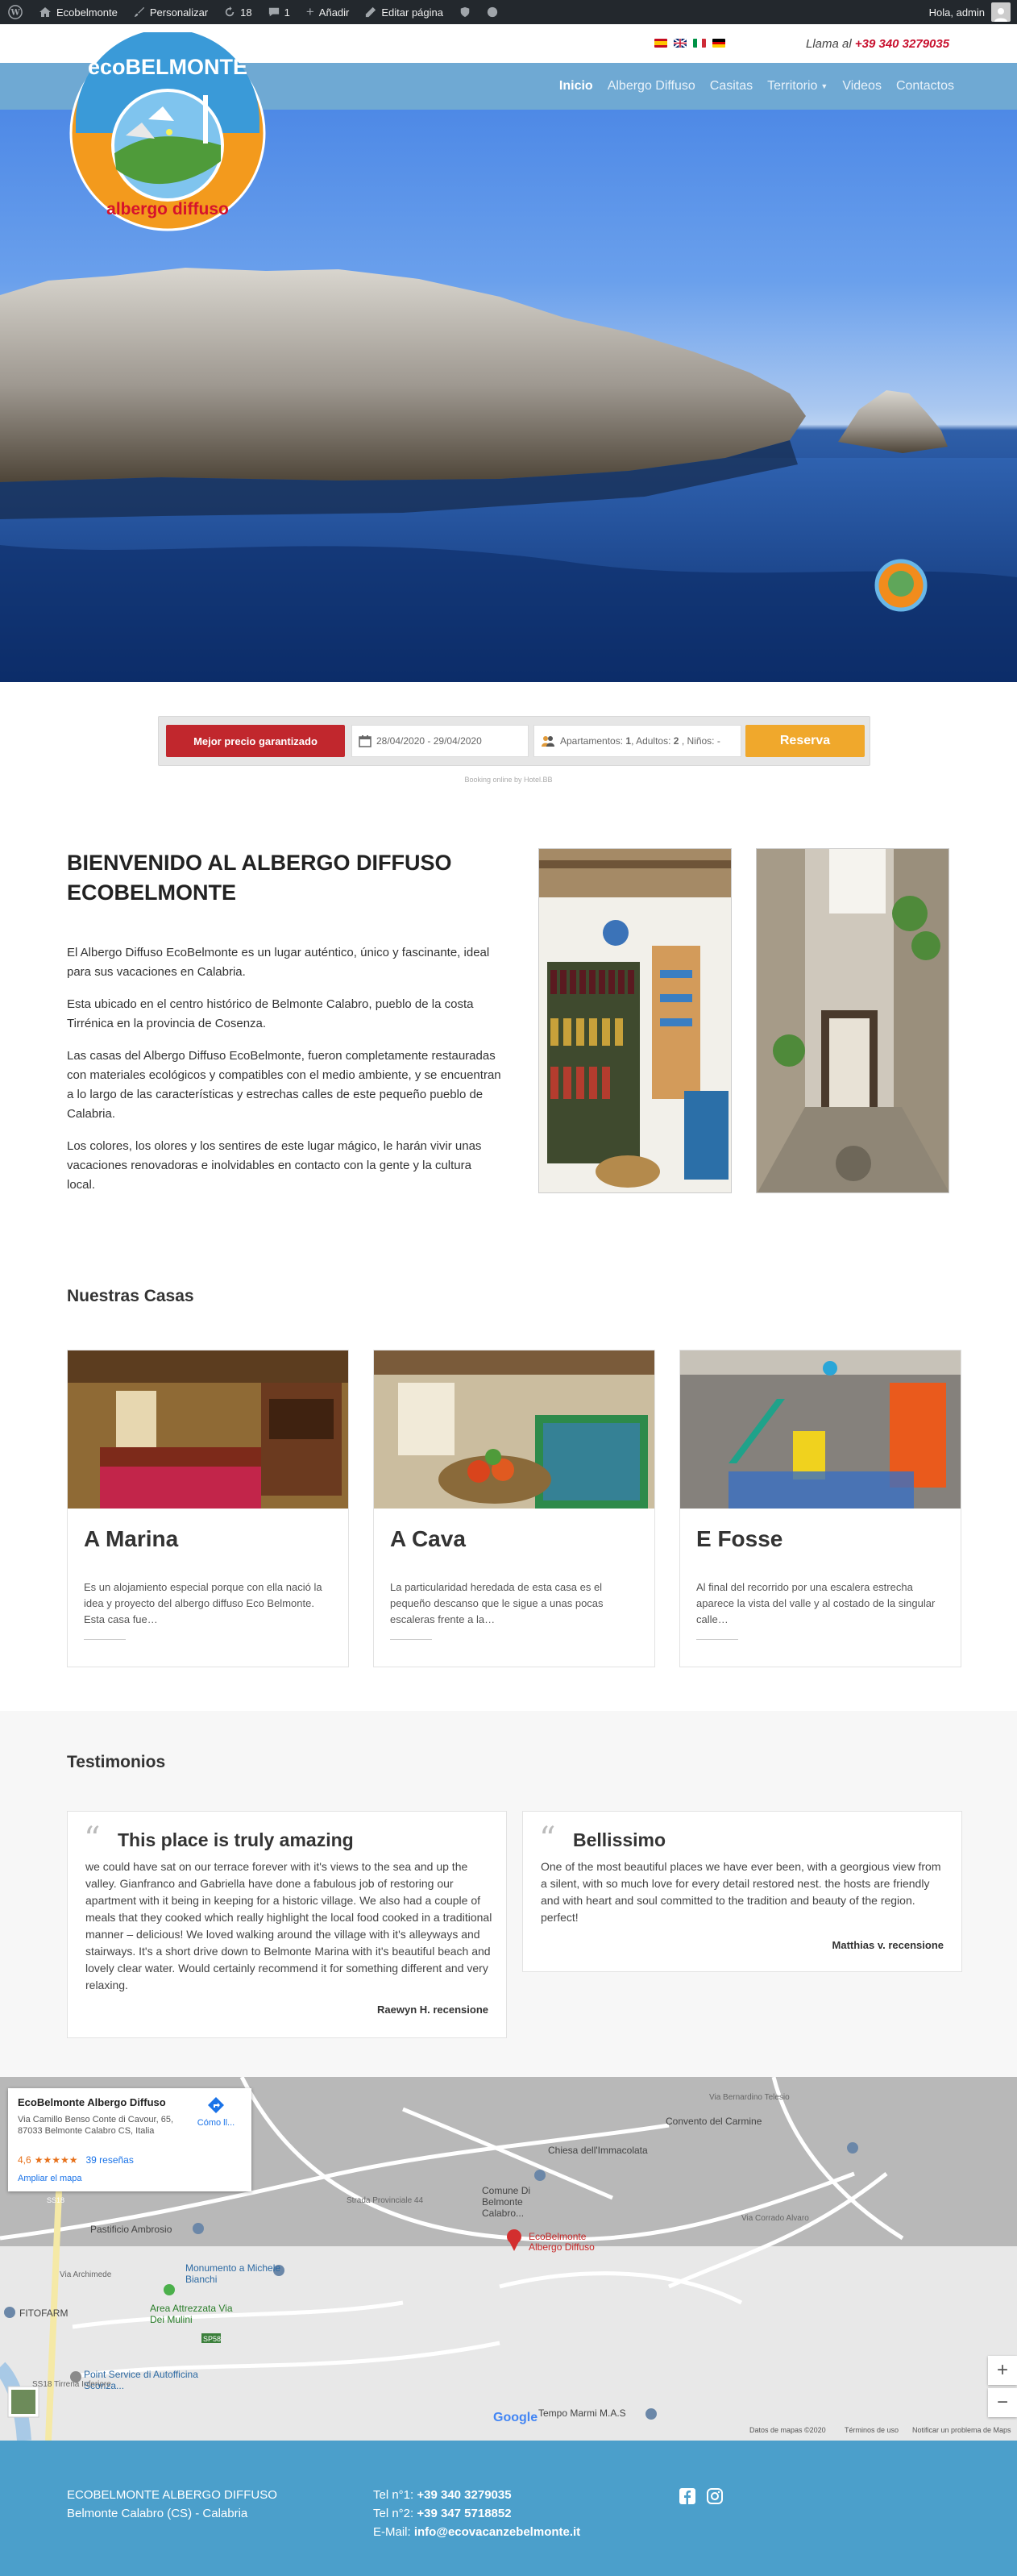  Describe the element at coordinates (872, 2430) in the screenshot. I see `map-terms-link: Términos de uso` at that location.